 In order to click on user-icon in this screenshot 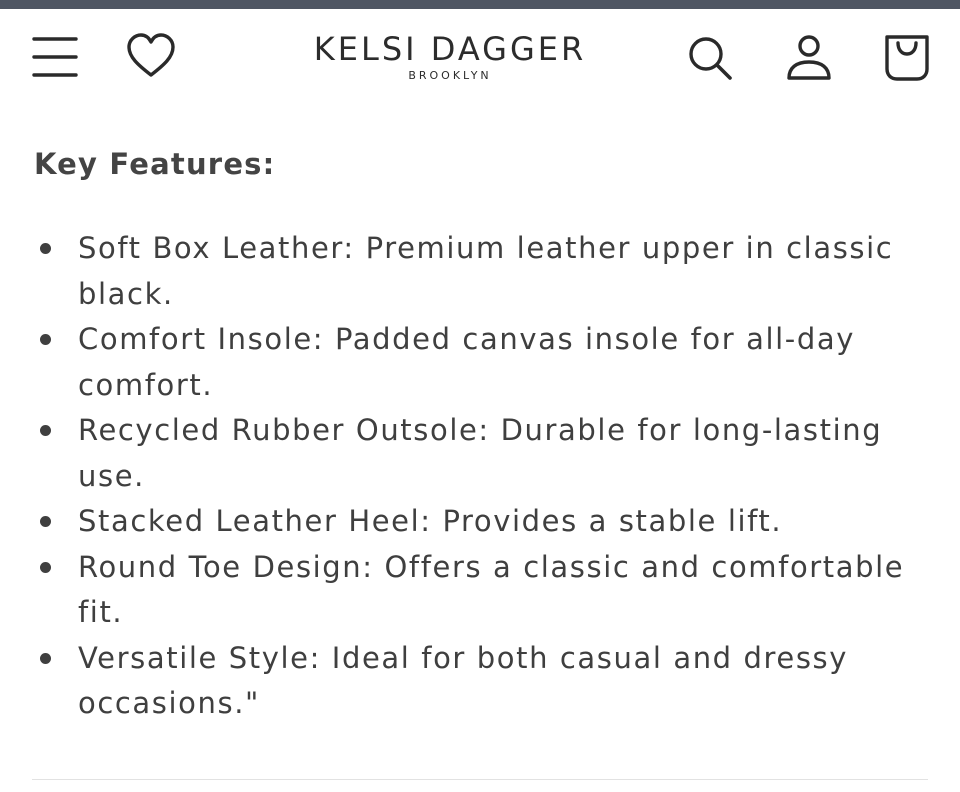, I will do `click(809, 57)`.